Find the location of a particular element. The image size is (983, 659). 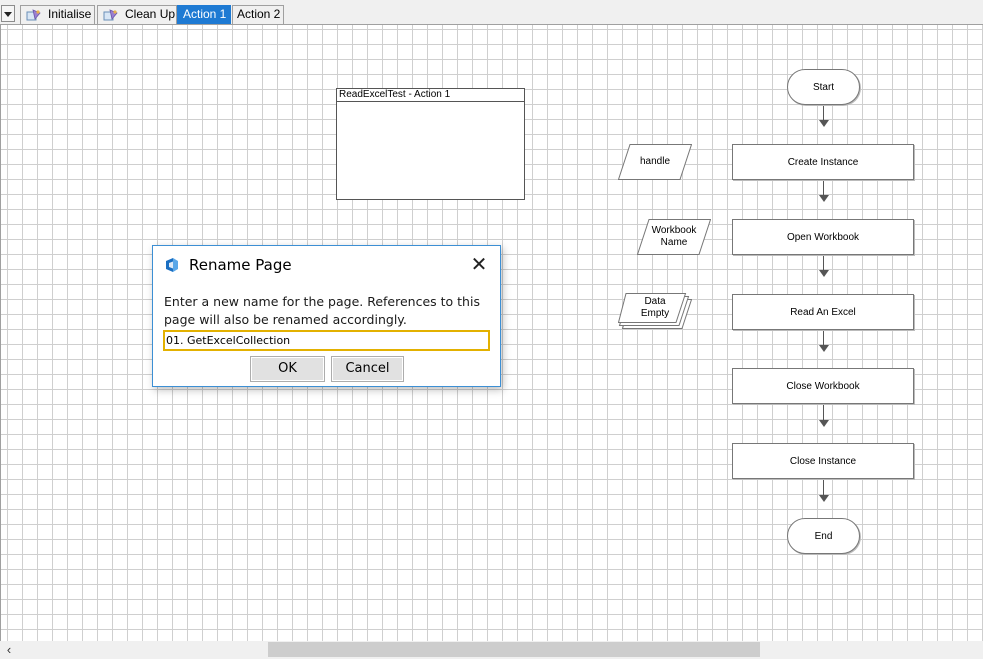

tab-initialise: Initialise is located at coordinates (57, 14).